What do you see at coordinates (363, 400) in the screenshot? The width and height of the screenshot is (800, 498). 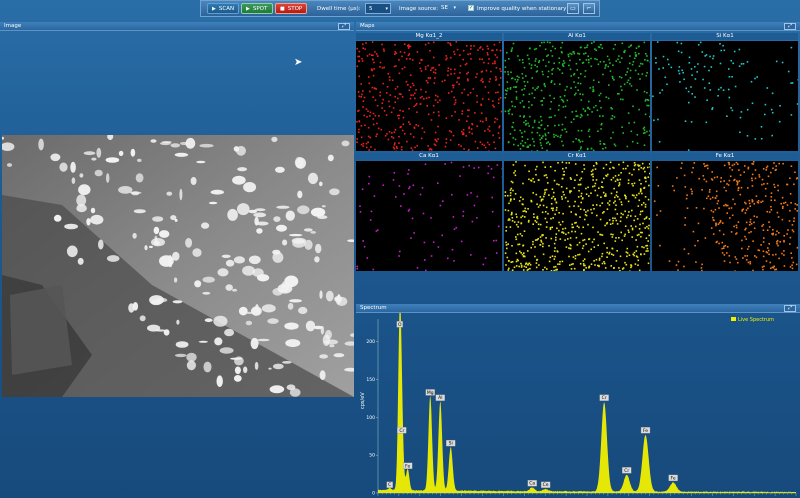 I see `y-axis-label: cps/eV` at bounding box center [363, 400].